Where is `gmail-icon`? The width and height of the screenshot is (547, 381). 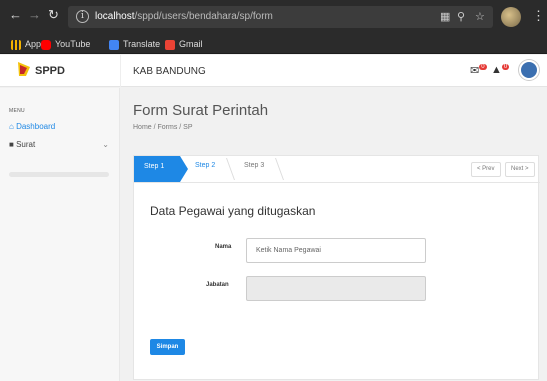 gmail-icon is located at coordinates (170, 44).